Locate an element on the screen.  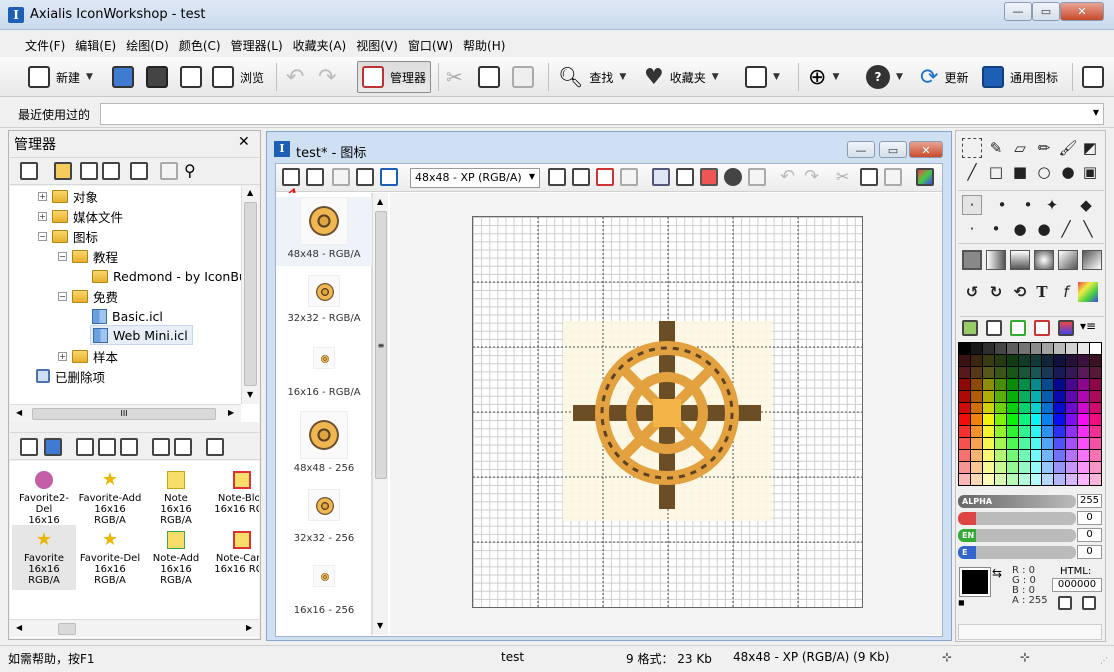
brush-size-9-icon: ● is located at coordinates (1044, 229).